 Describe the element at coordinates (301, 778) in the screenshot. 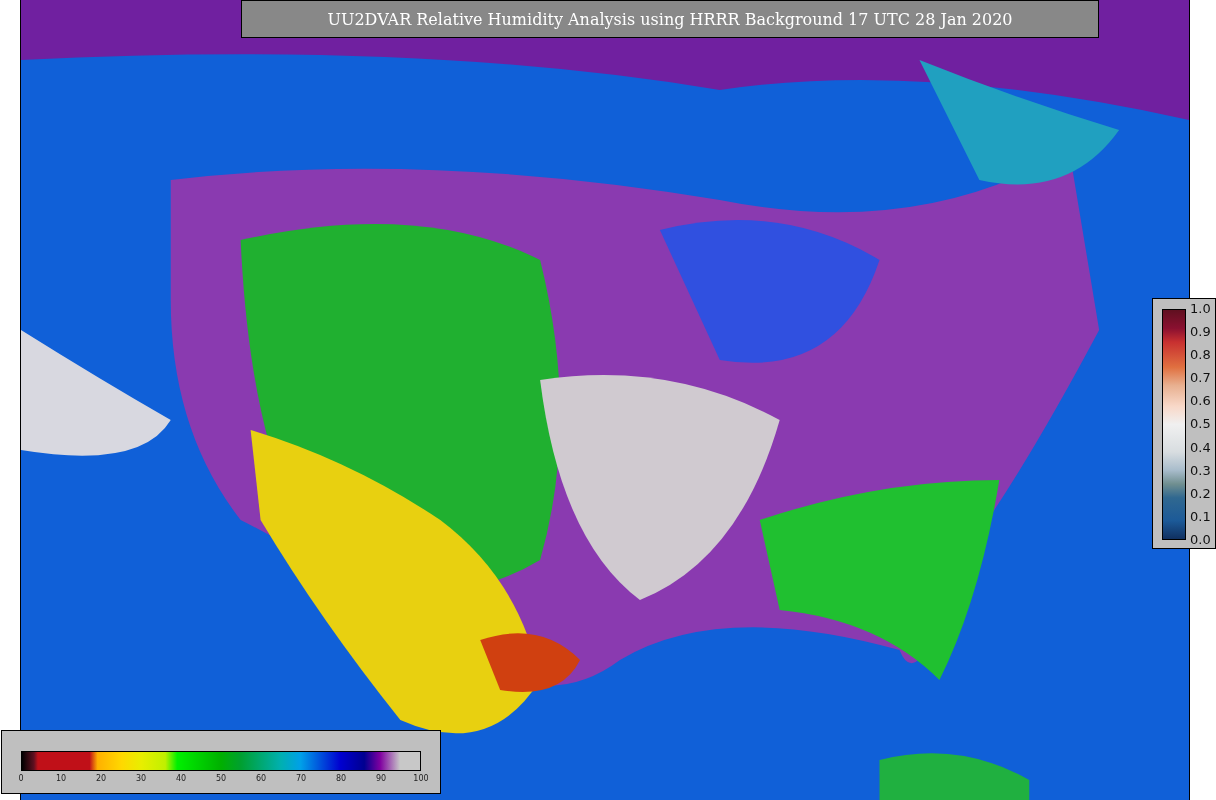

I see `tick-label: 70` at that location.